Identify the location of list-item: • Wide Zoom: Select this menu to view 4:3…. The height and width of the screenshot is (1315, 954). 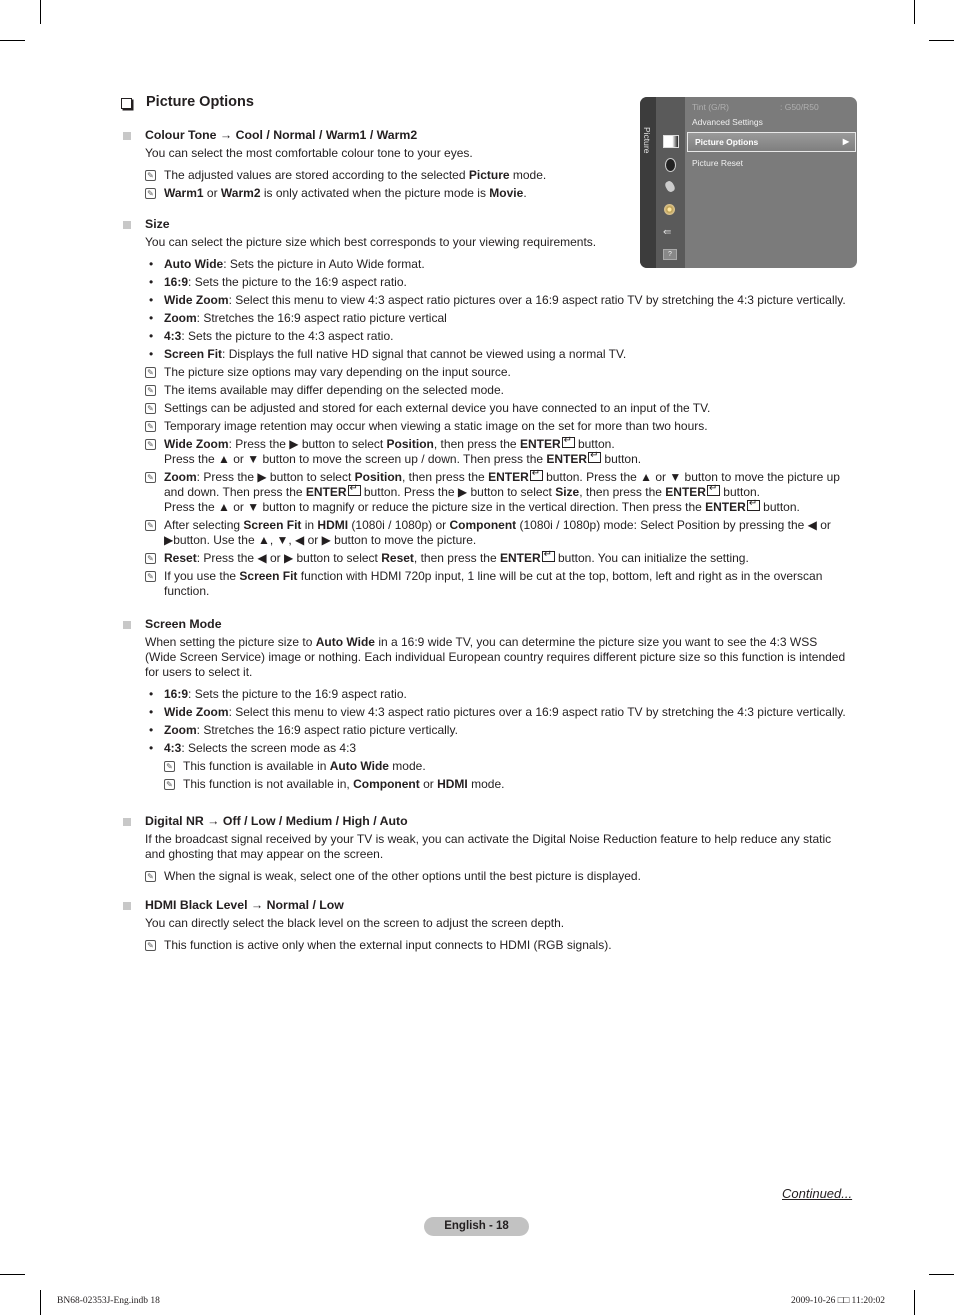
(497, 300).